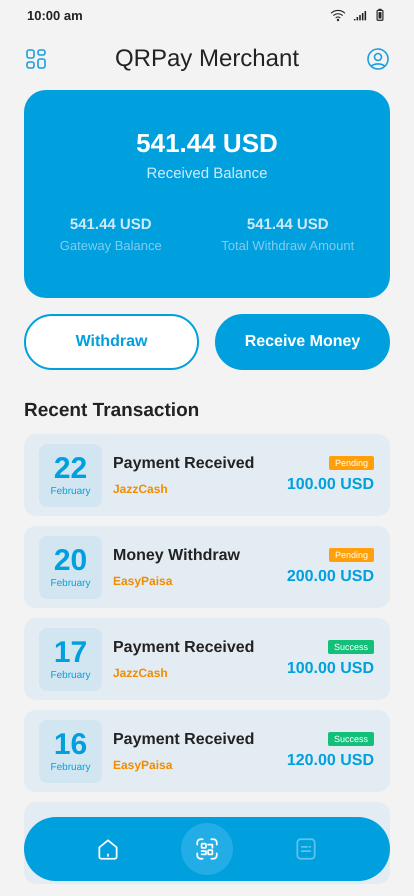  Describe the element at coordinates (338, 15) in the screenshot. I see `wifi-icon` at that location.